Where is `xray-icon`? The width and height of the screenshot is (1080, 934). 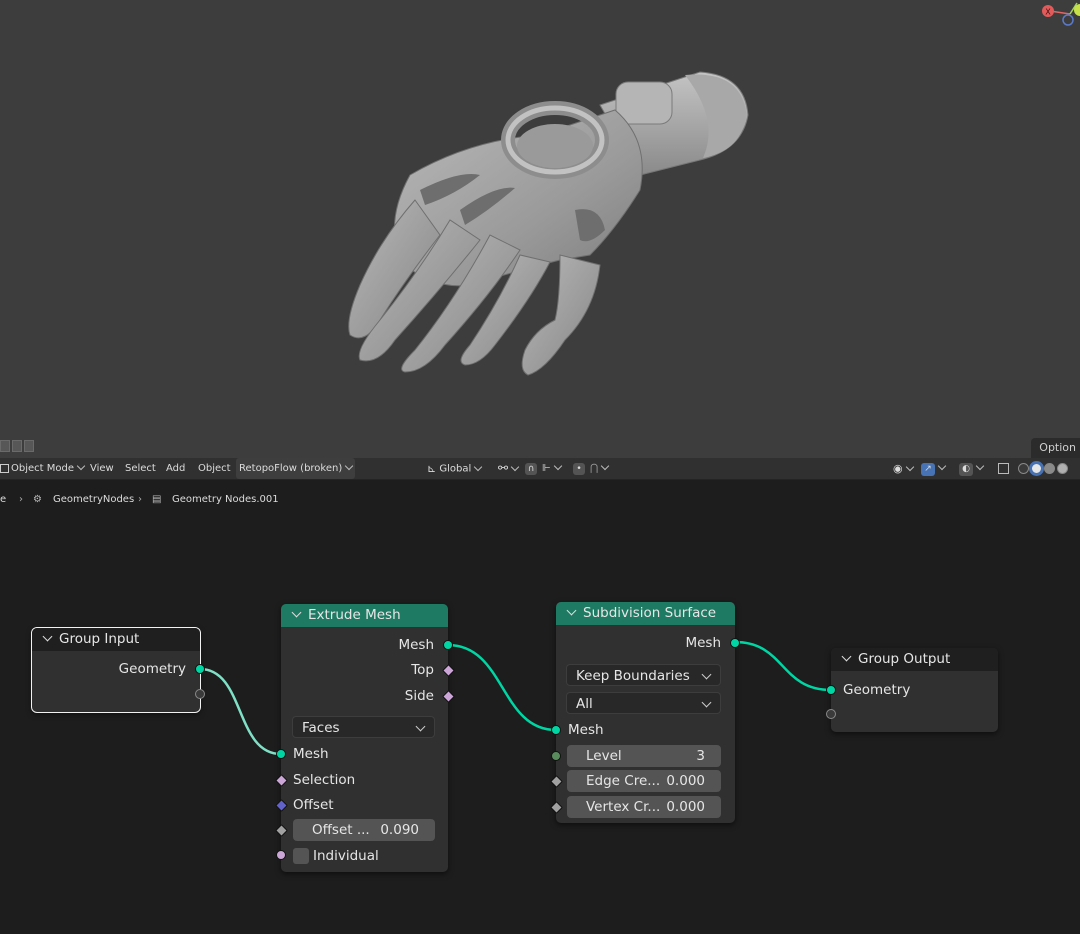
xray-icon is located at coordinates (1003, 468).